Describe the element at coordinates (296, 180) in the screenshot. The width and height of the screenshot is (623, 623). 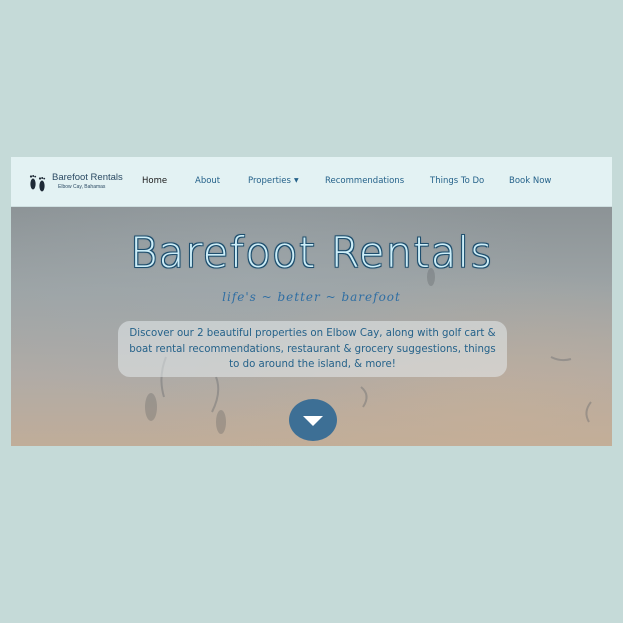
I see `caret-down-icon: ▼` at that location.